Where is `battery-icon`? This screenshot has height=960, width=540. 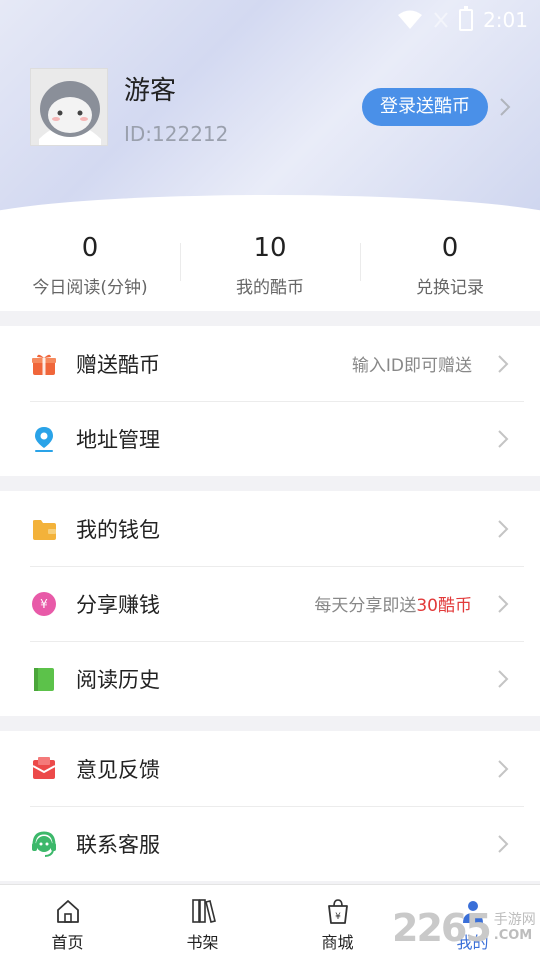
battery-icon is located at coordinates (466, 18).